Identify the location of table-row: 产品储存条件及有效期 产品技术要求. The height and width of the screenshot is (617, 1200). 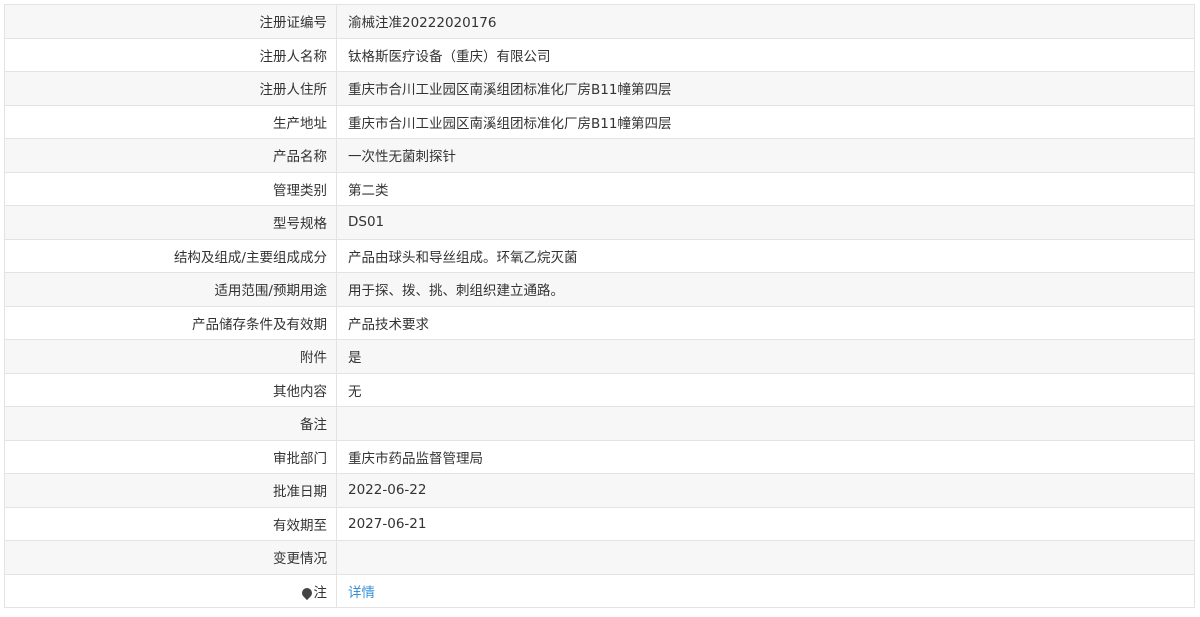
(599, 322).